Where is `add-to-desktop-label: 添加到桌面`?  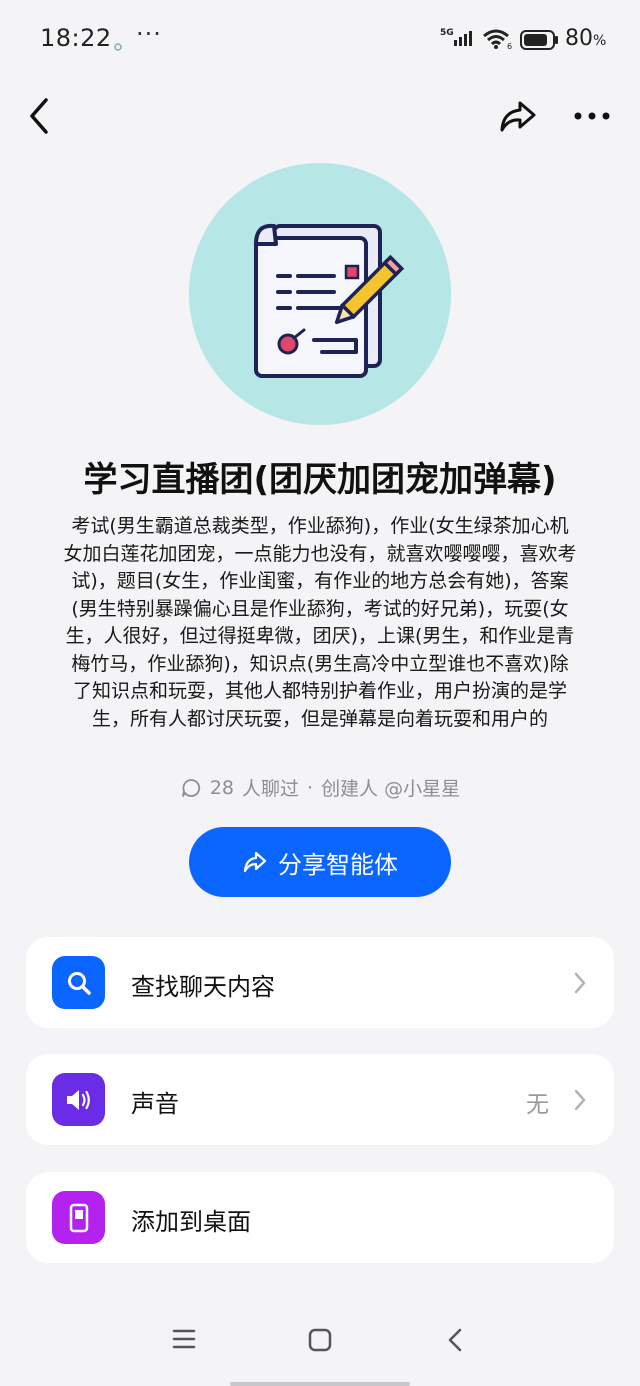 add-to-desktop-label: 添加到桌面 is located at coordinates (191, 1222).